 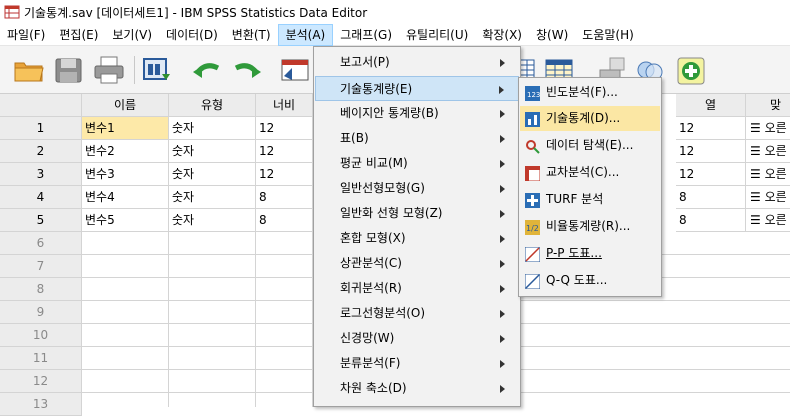 I want to click on menu-help: 도움말(H), so click(x=608, y=35).